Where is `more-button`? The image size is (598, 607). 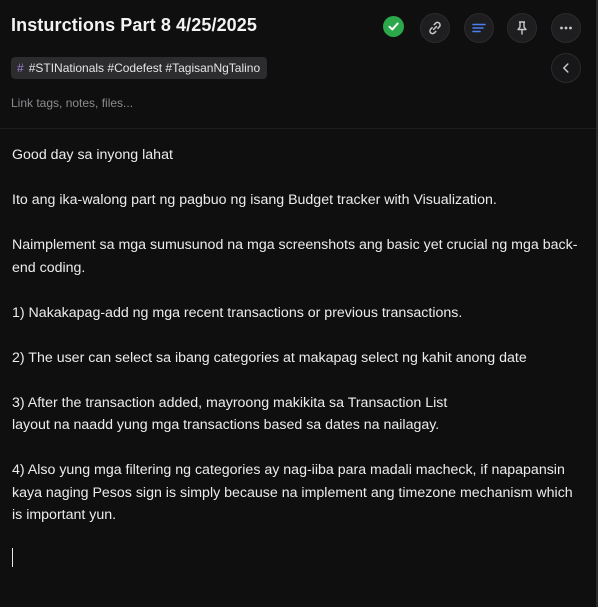 more-button is located at coordinates (566, 28).